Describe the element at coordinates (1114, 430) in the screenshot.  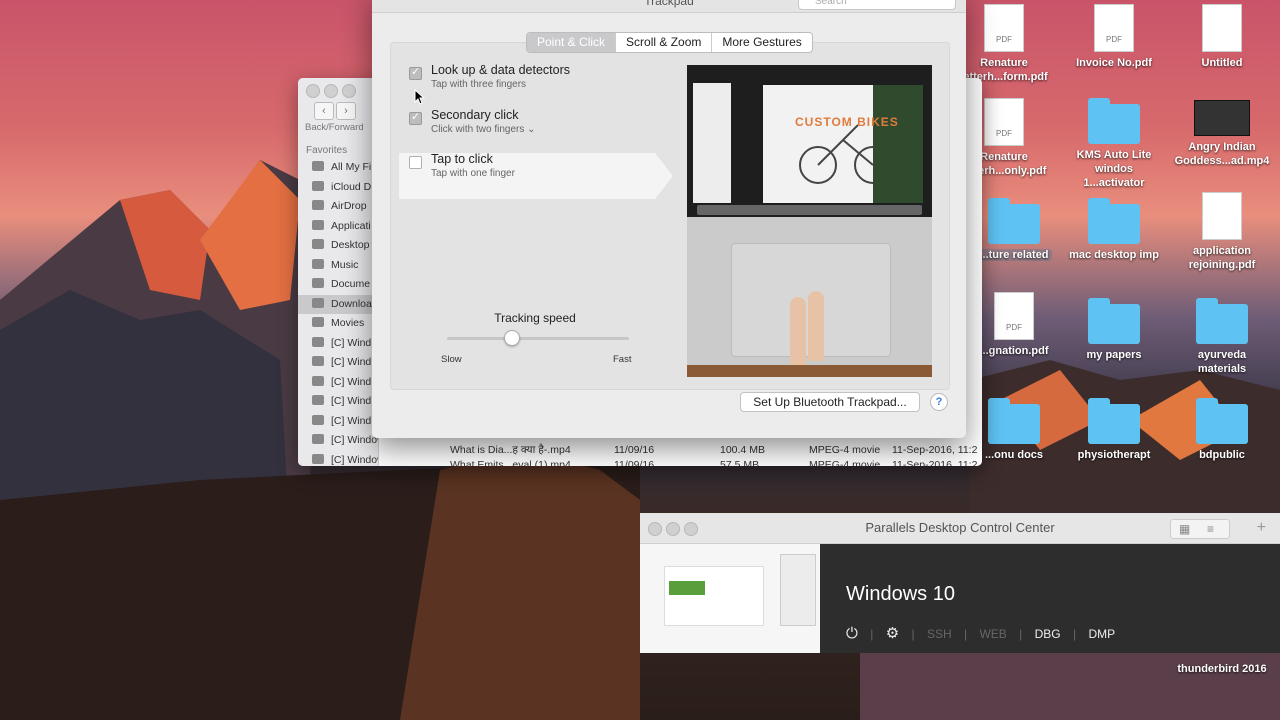
I see `desktop-icon: physiotherapt` at that location.